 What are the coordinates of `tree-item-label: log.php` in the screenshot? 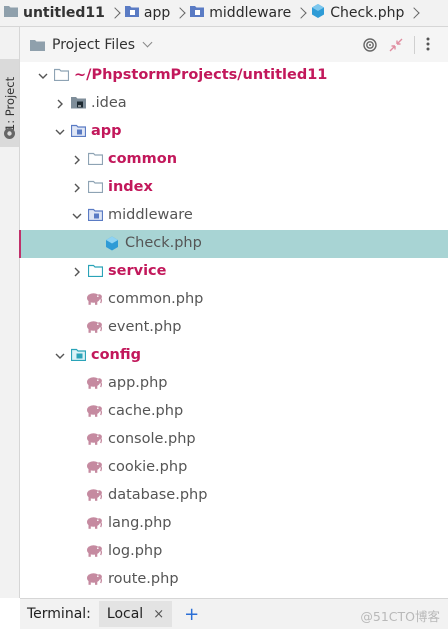 It's located at (135, 551).